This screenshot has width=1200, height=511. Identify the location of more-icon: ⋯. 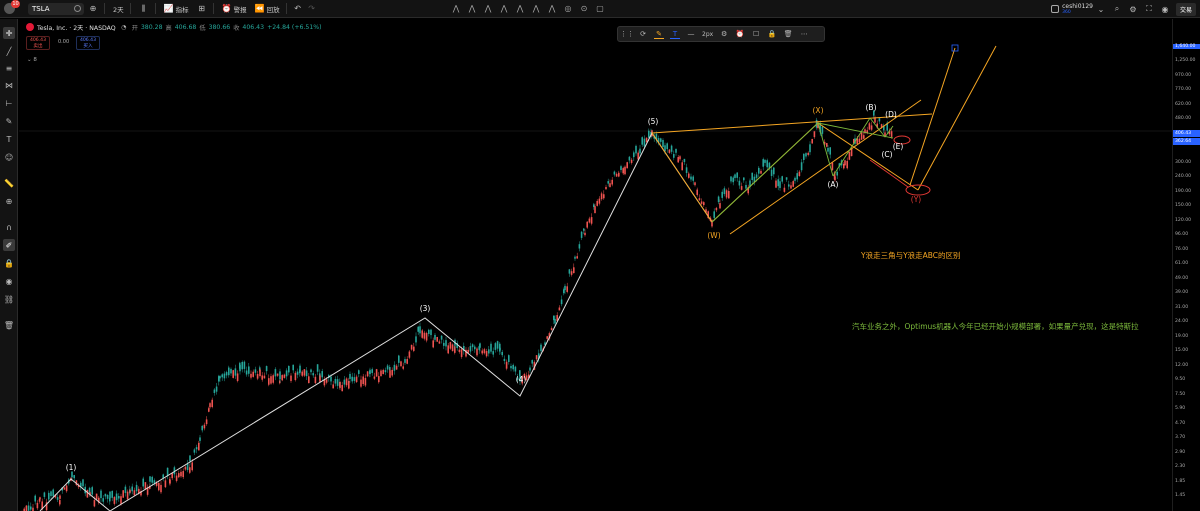
(804, 34).